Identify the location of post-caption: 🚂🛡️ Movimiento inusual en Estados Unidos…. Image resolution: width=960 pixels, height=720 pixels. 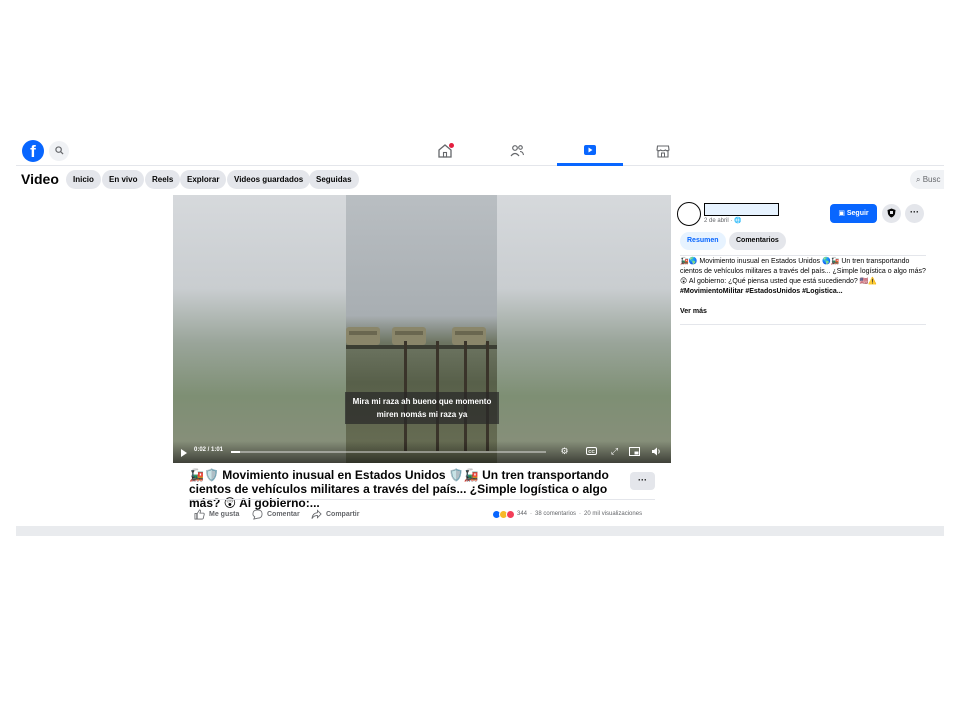
(399, 489).